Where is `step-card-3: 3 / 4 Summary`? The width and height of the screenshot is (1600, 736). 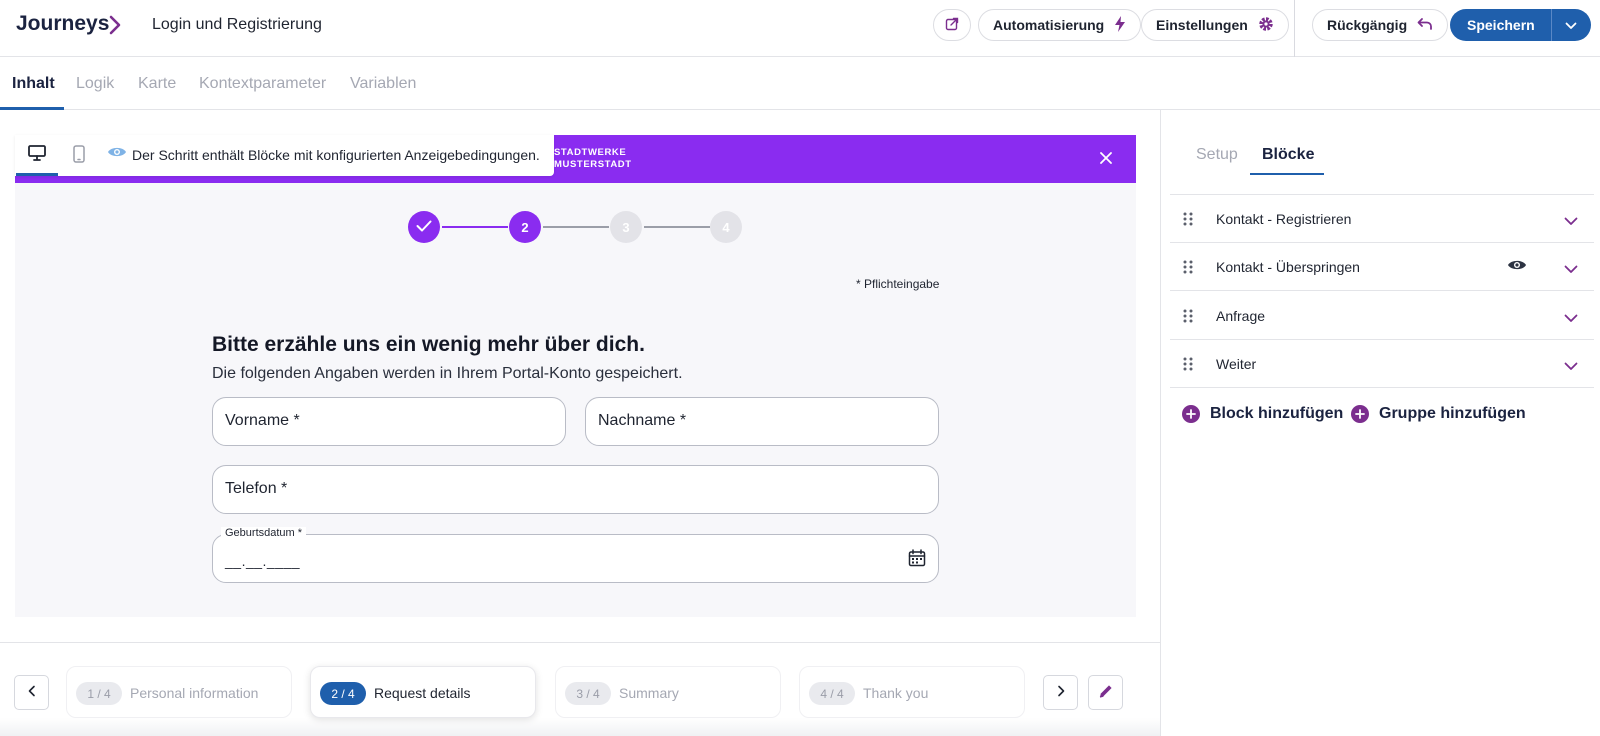 step-card-3: 3 / 4 Summary is located at coordinates (668, 692).